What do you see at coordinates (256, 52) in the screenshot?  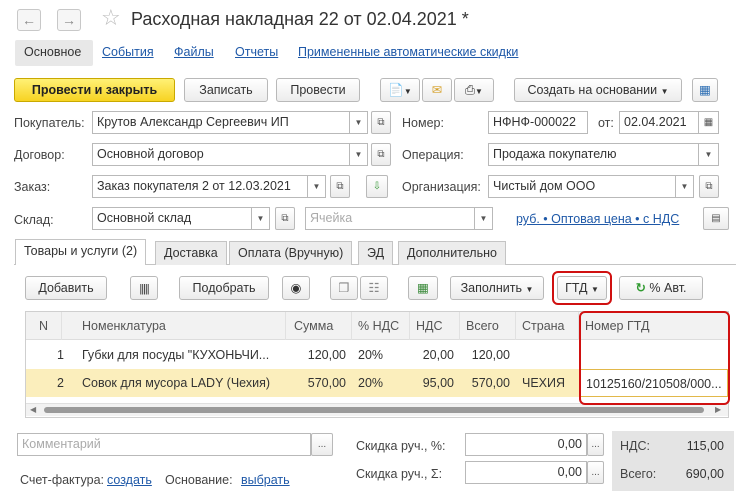 I see `tab-reports: Отчеты` at bounding box center [256, 52].